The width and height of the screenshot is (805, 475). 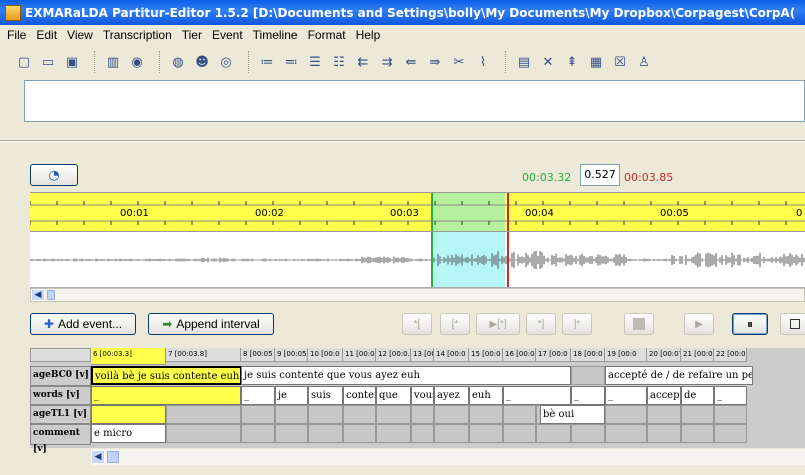 I want to click on play-icon: ◔, so click(x=54, y=175).